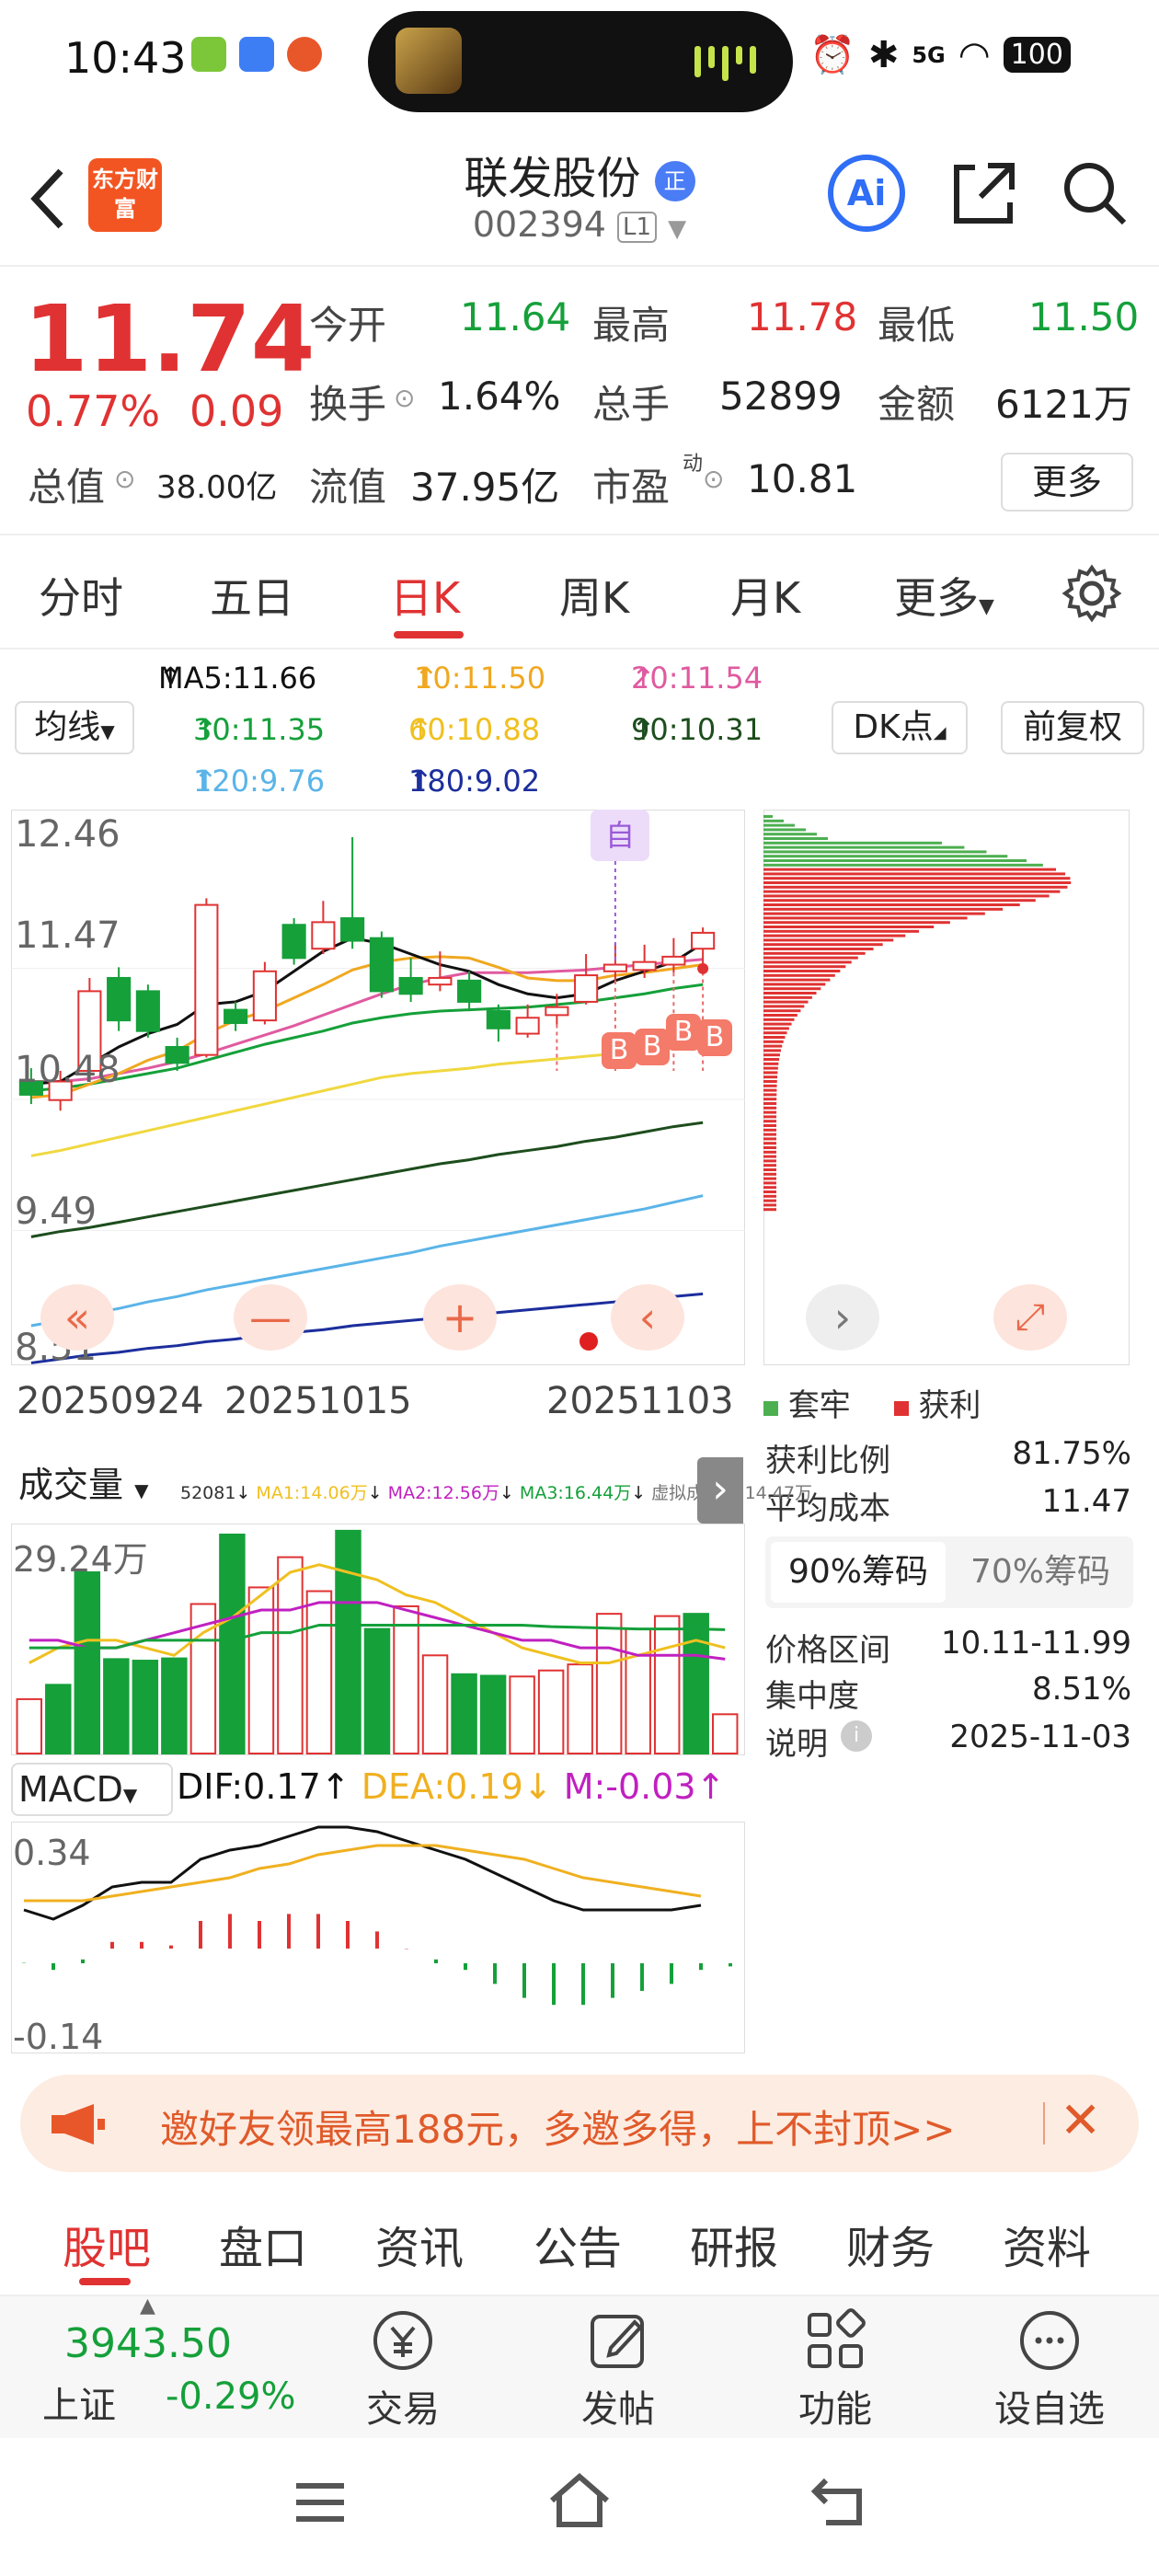 The width and height of the screenshot is (1159, 2576). What do you see at coordinates (835, 2369) in the screenshot?
I see `function-button: 功能` at bounding box center [835, 2369].